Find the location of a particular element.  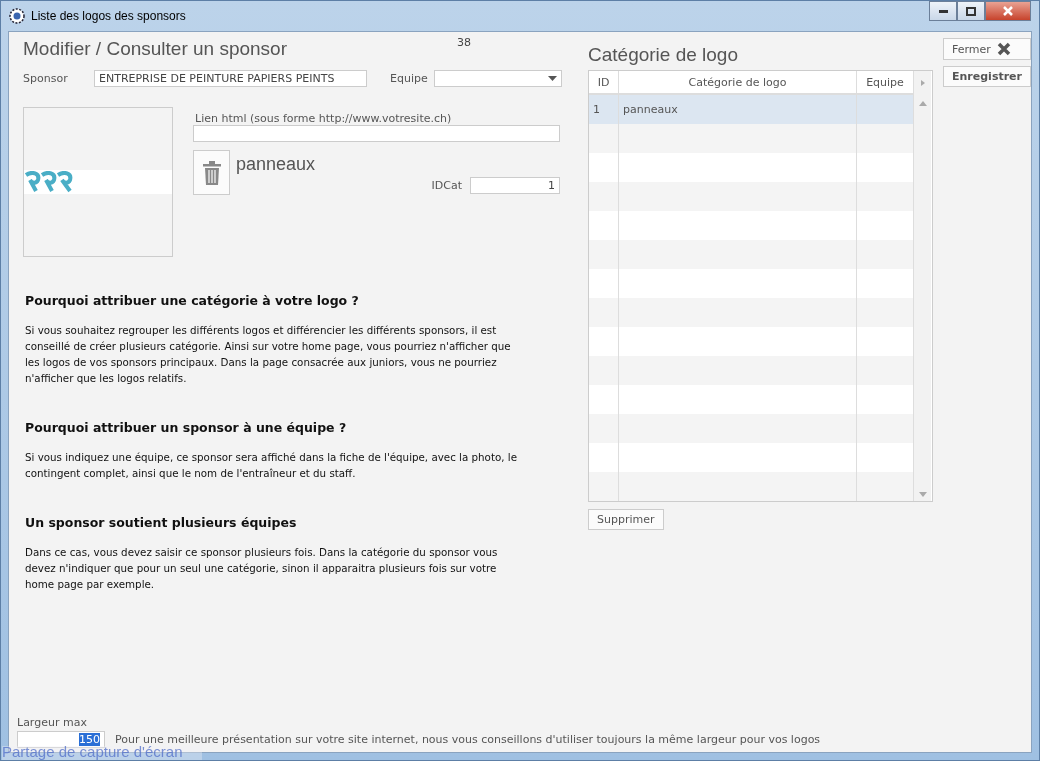

section-heading: Pourquoi attribuer une catégorie à votre logo ? is located at coordinates (192, 300).